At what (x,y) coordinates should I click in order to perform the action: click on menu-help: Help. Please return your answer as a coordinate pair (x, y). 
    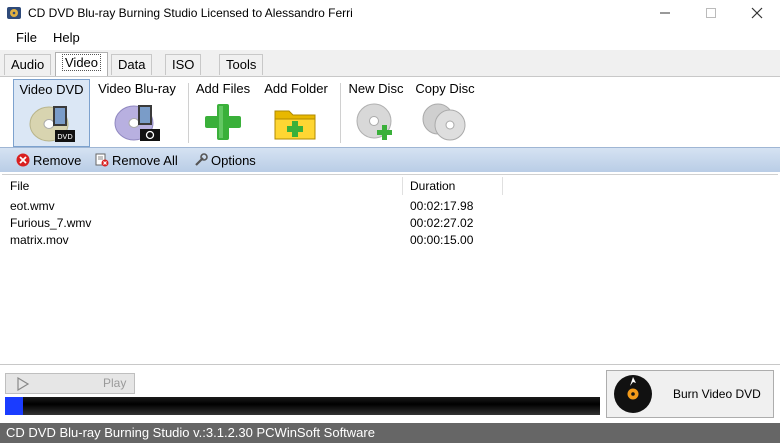
    Looking at the image, I should click on (66, 37).